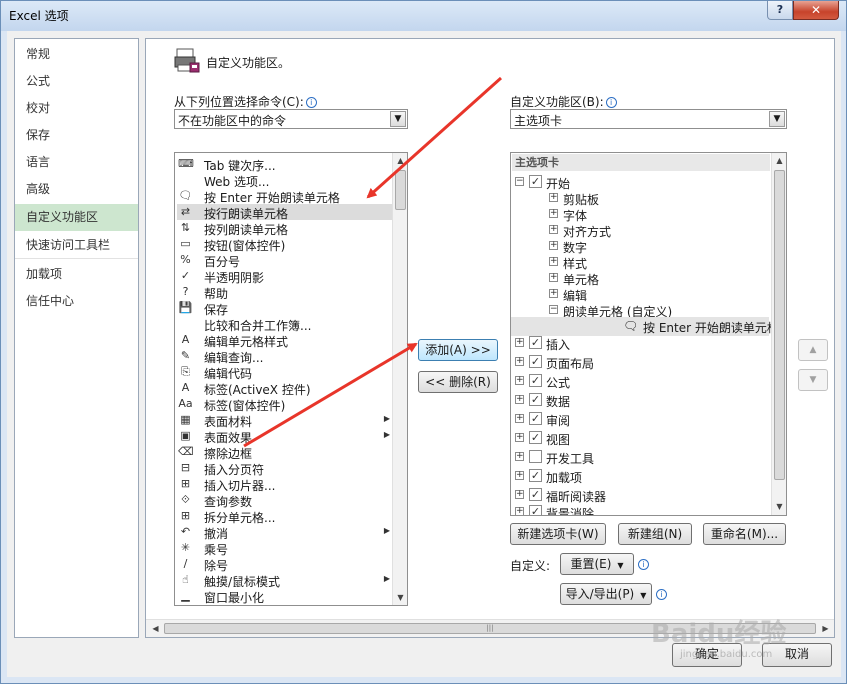  Describe the element at coordinates (813, 350) in the screenshot. I see `move-up-button: ▲` at that location.